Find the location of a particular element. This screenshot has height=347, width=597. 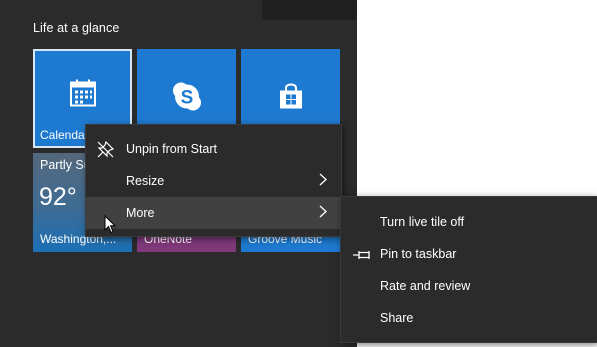

tile-group-title: Life at a glance is located at coordinates (76, 28).